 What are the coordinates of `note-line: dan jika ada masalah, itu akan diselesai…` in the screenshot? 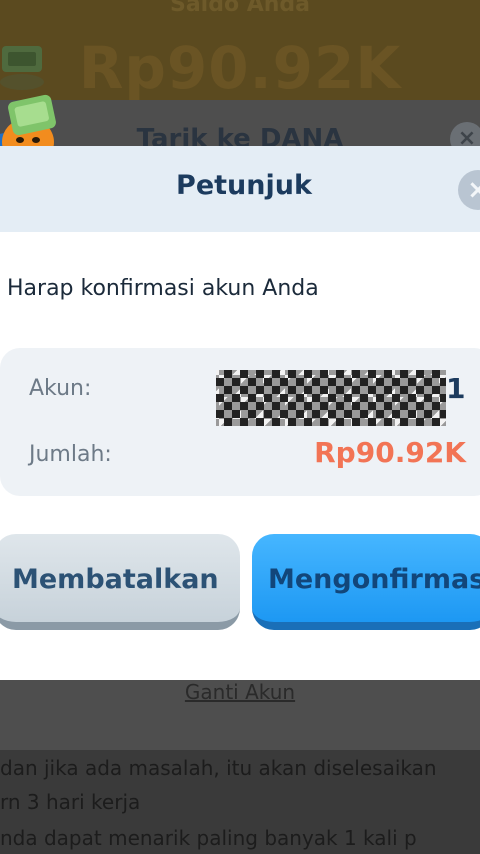 It's located at (218, 768).